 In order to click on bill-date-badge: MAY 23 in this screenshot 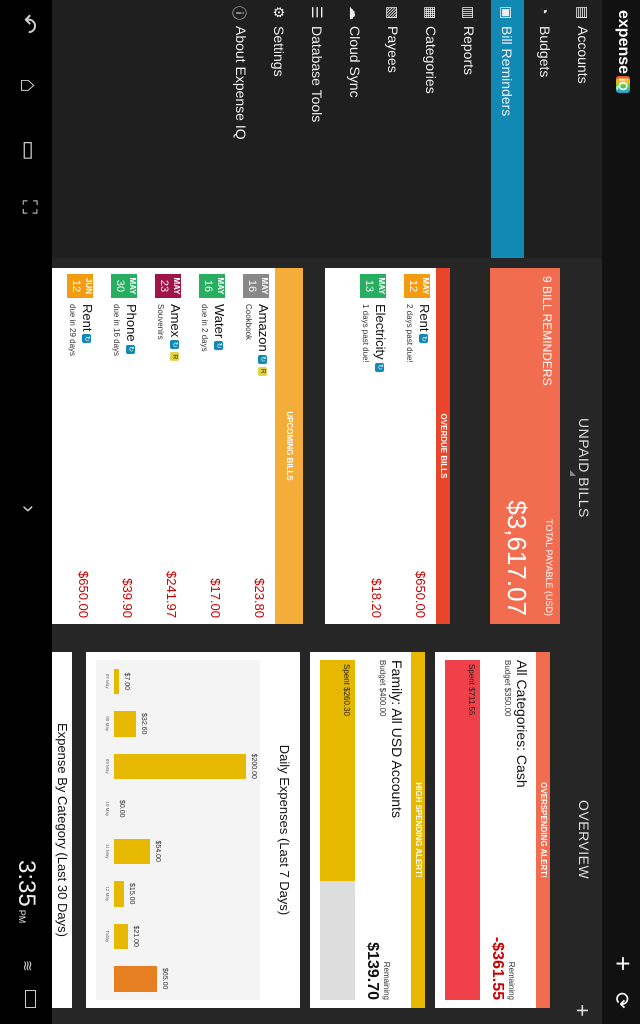, I will do `click(168, 286)`.